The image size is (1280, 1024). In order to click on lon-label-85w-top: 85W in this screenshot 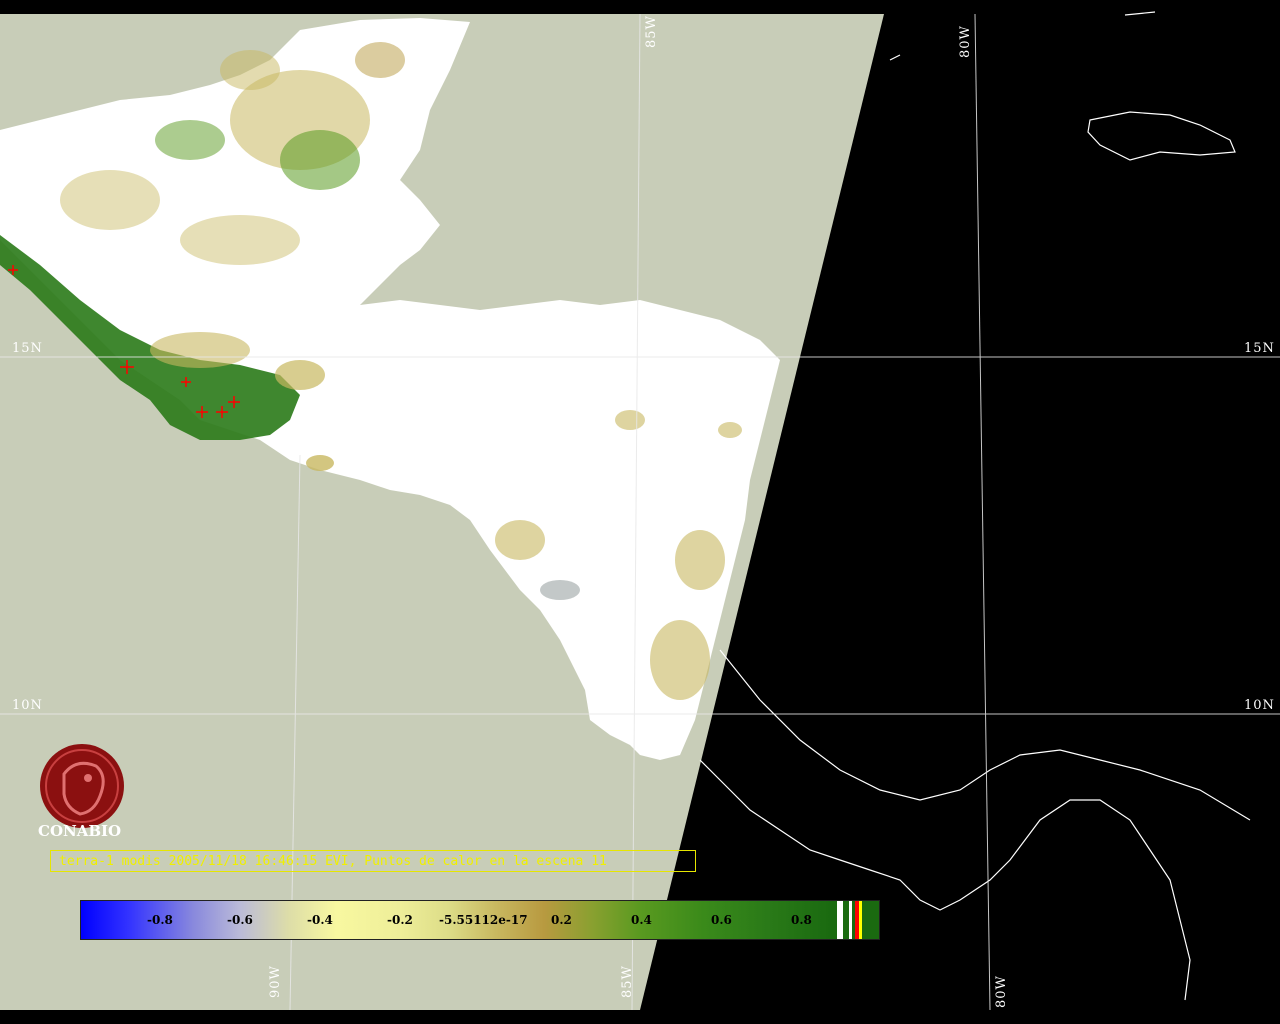, I will do `click(651, 31)`.